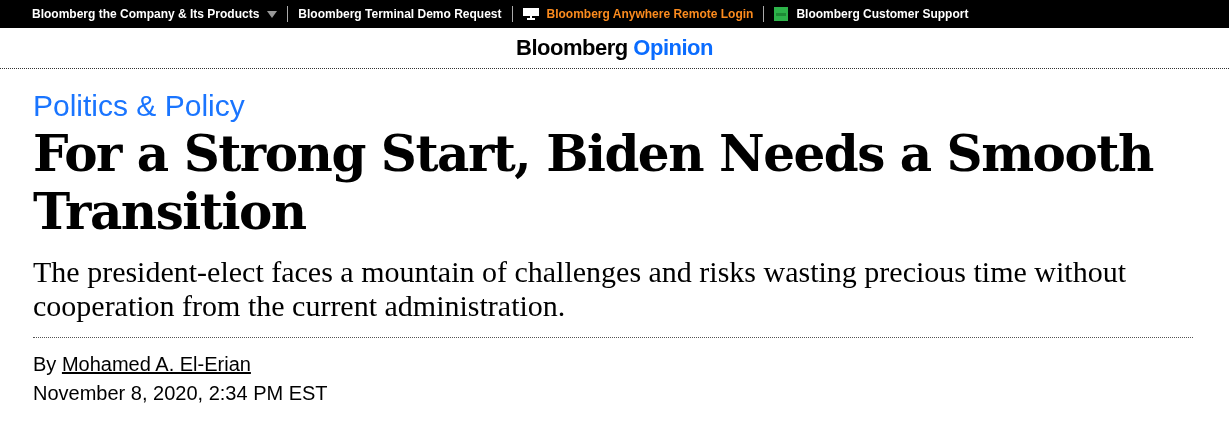 The height and width of the screenshot is (441, 1229). I want to click on top-link: Bloomberg Terminal Demo Request, so click(400, 14).